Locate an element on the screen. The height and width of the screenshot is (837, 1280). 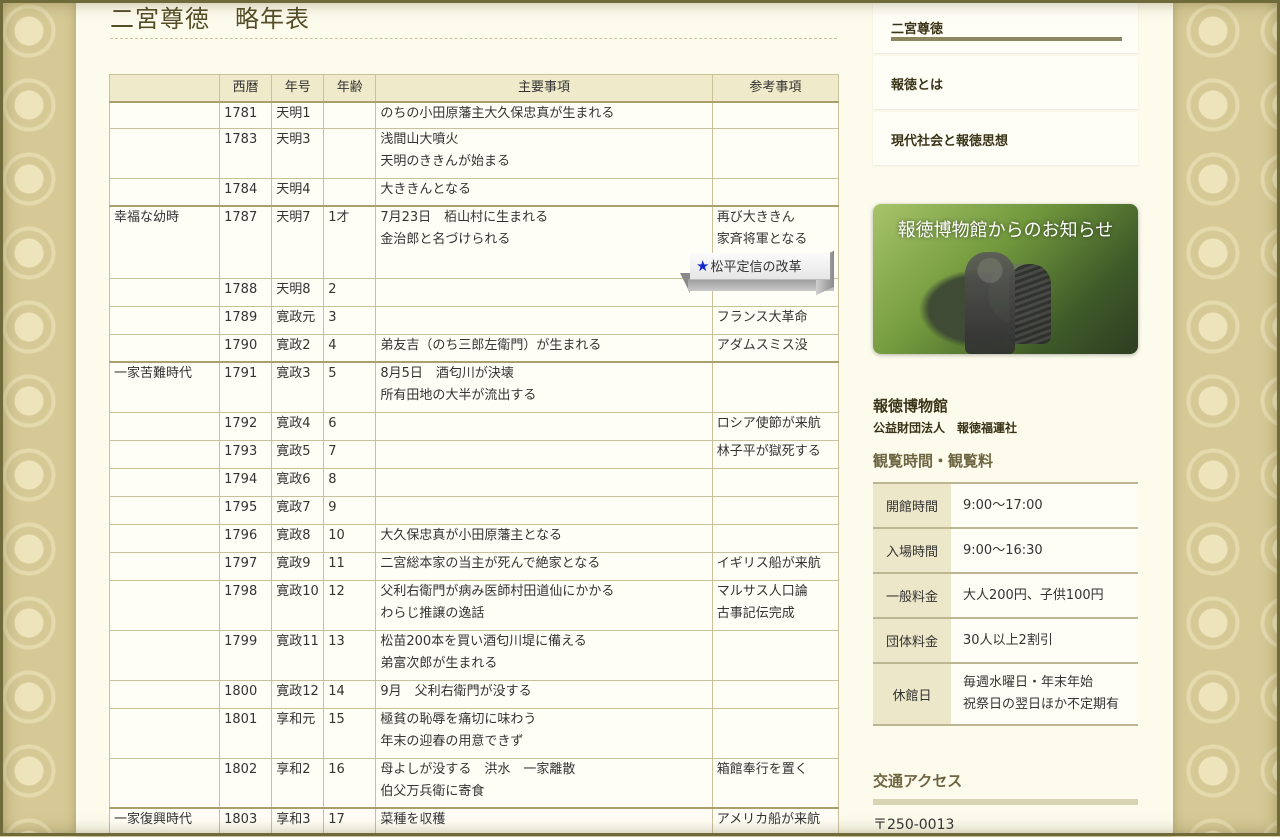
page-title: 二宮尊徳 略年表 is located at coordinates (473, 20).